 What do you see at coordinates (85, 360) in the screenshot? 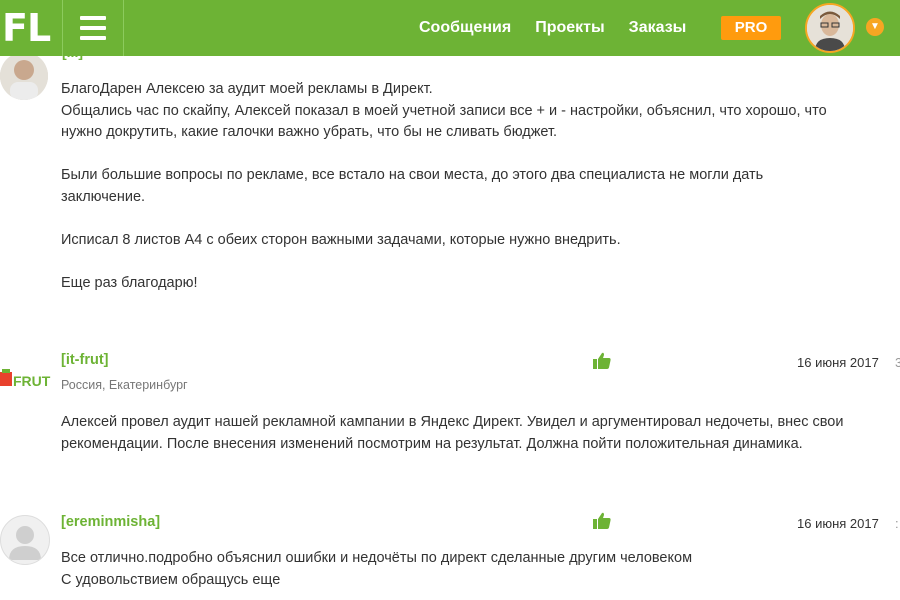
I see `review-2-username: [it-frut]` at bounding box center [85, 360].